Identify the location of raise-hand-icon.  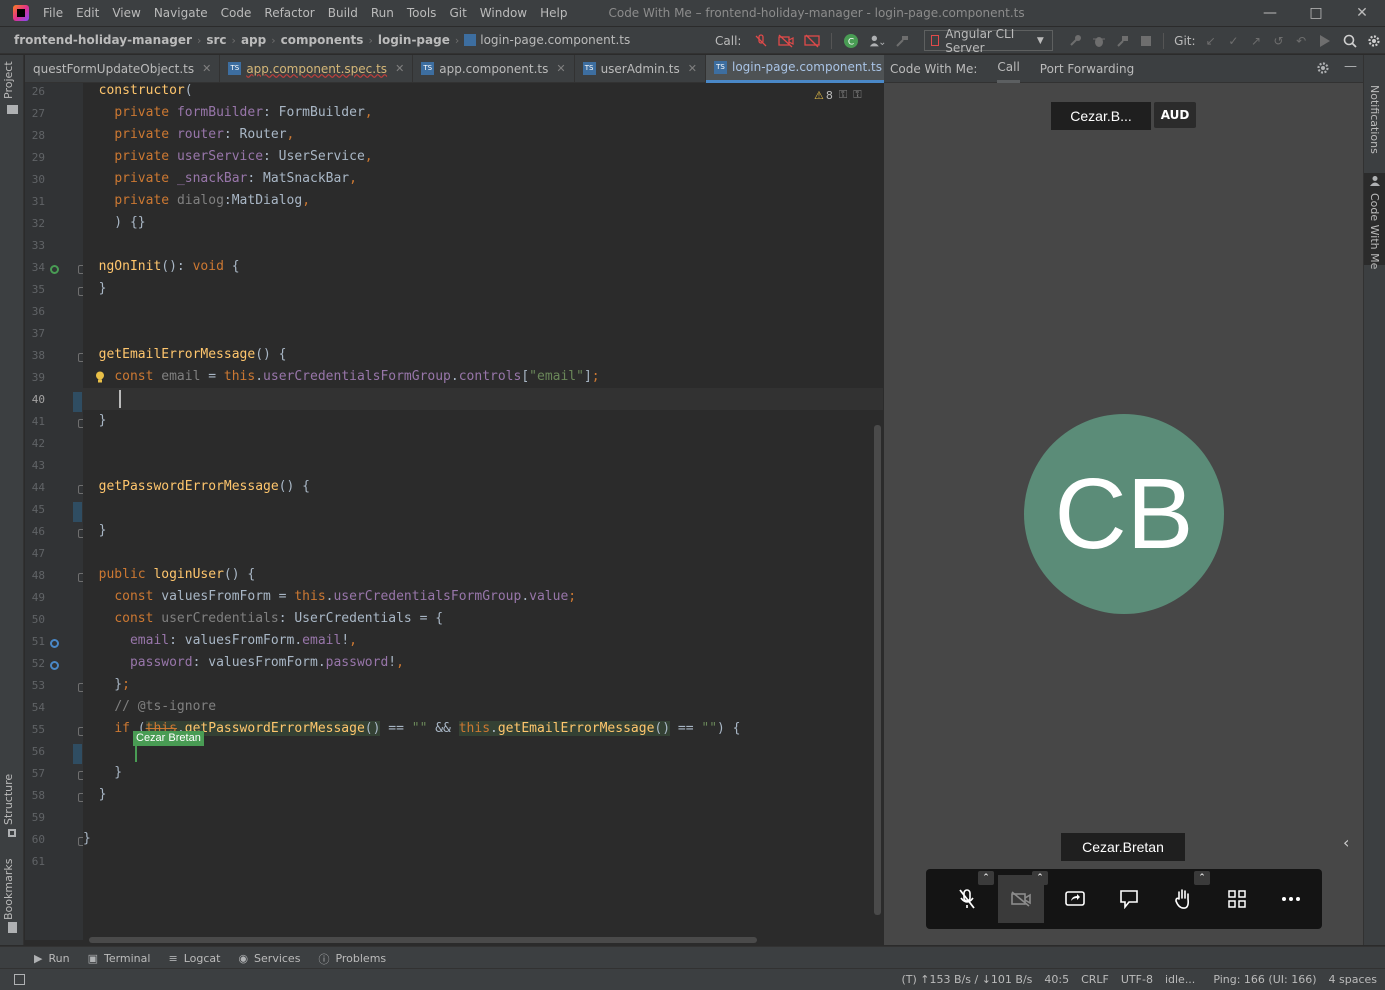
(1182, 899).